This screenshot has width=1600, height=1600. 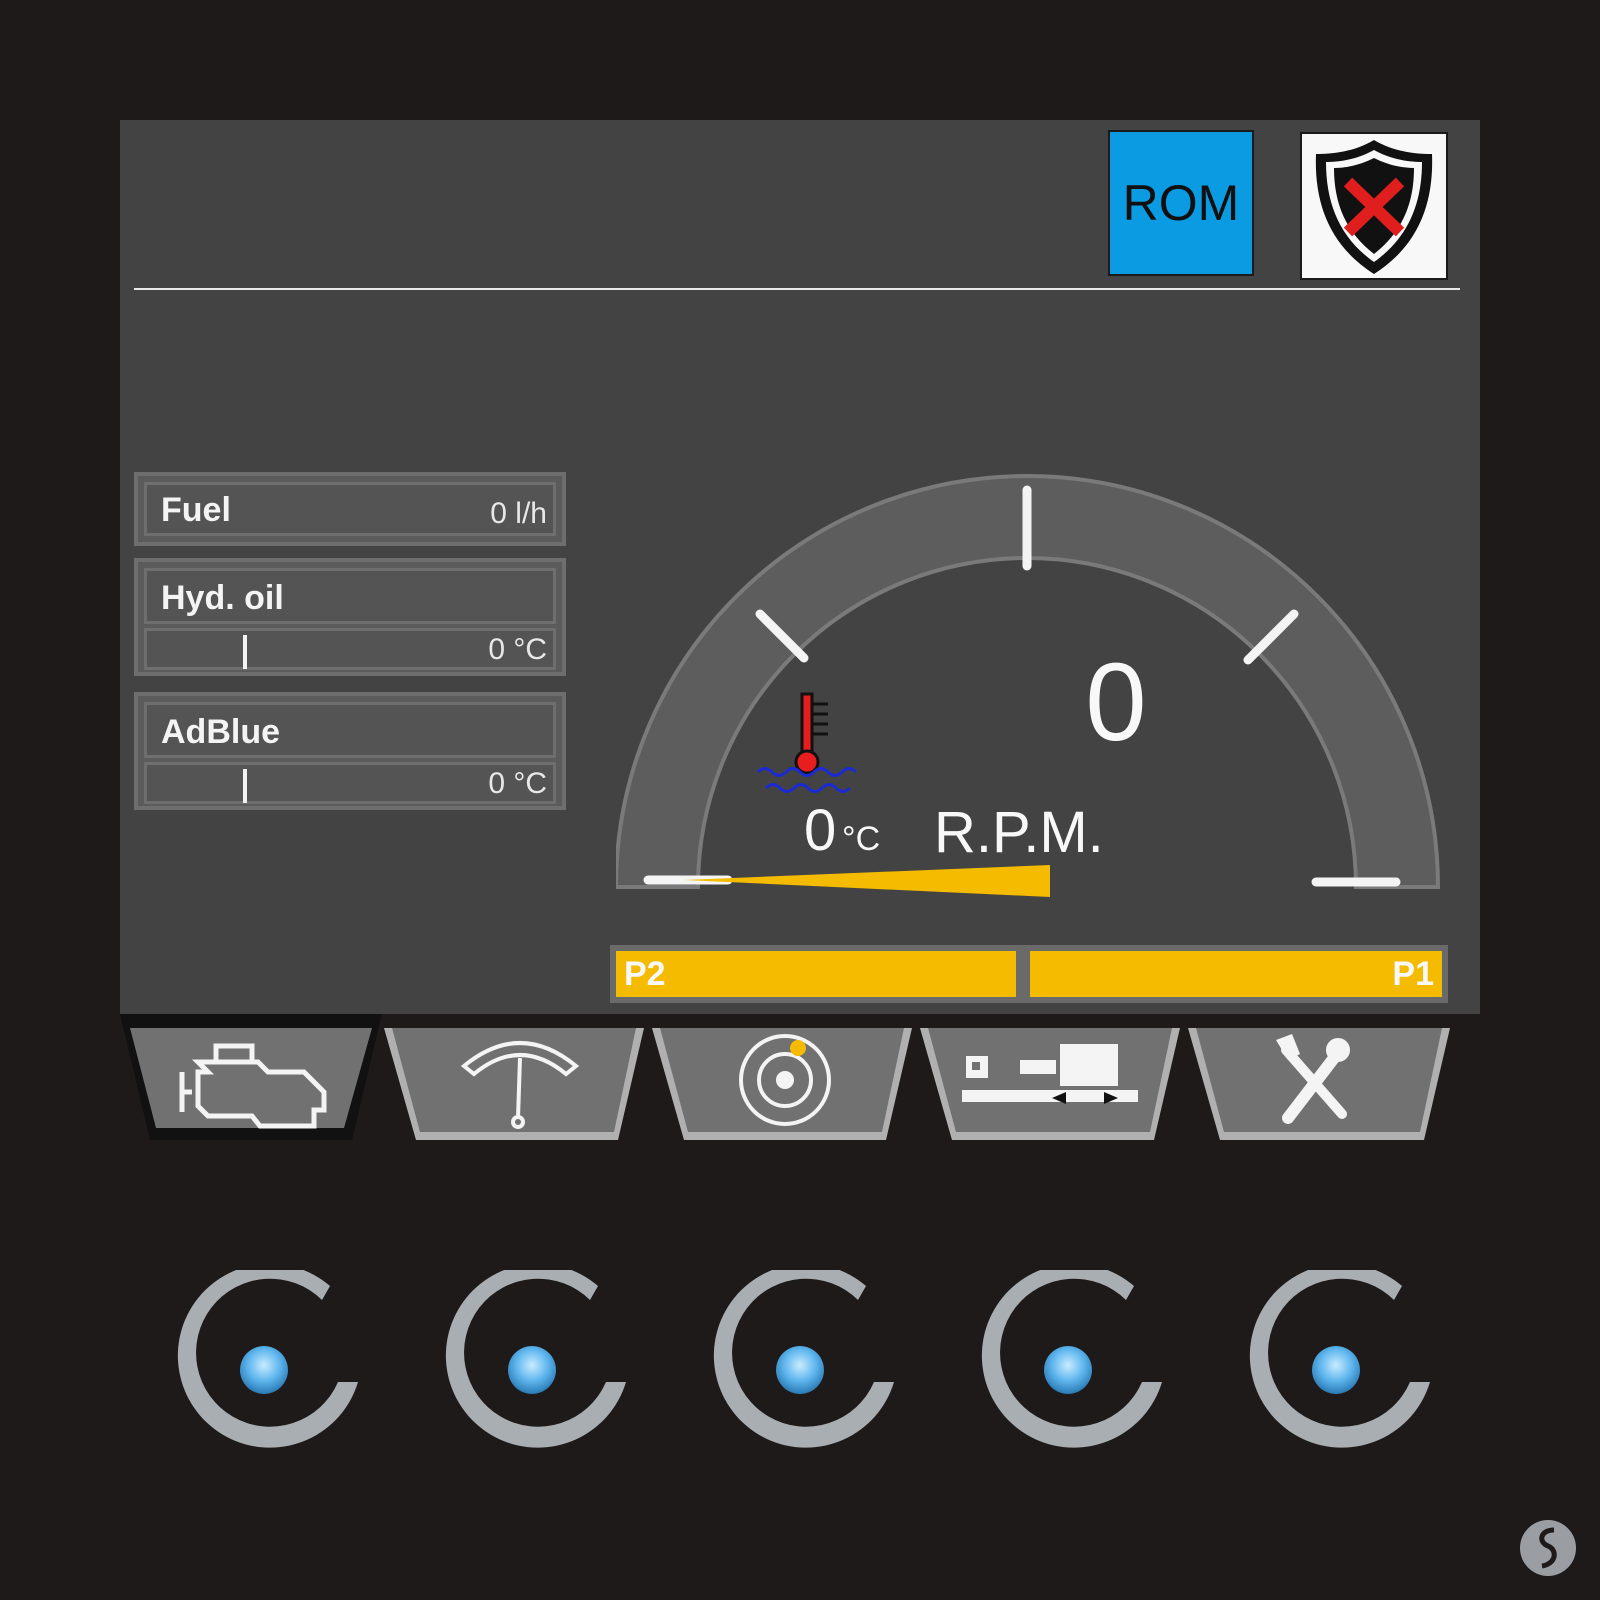 I want to click on tab-machine, so click(x=1050, y=1084).